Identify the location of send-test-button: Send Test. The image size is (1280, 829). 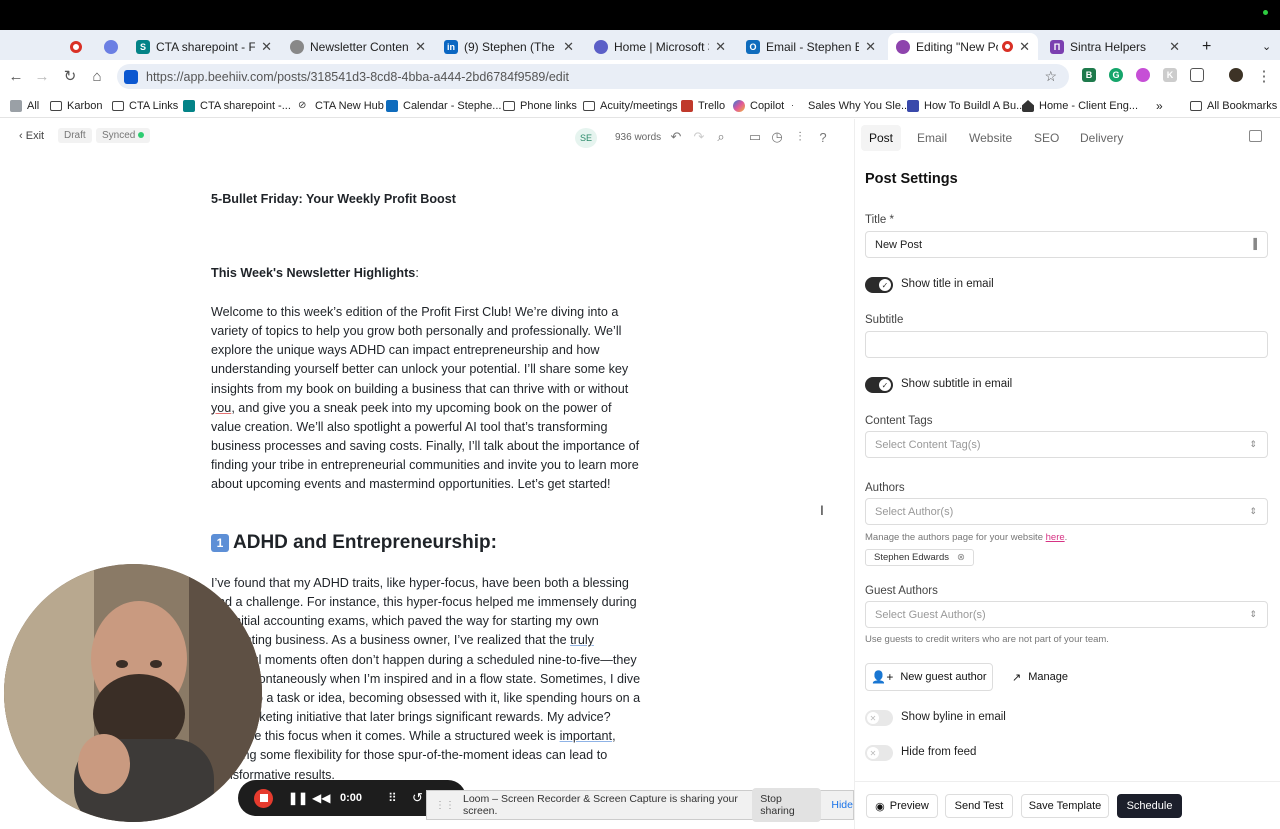
(979, 806).